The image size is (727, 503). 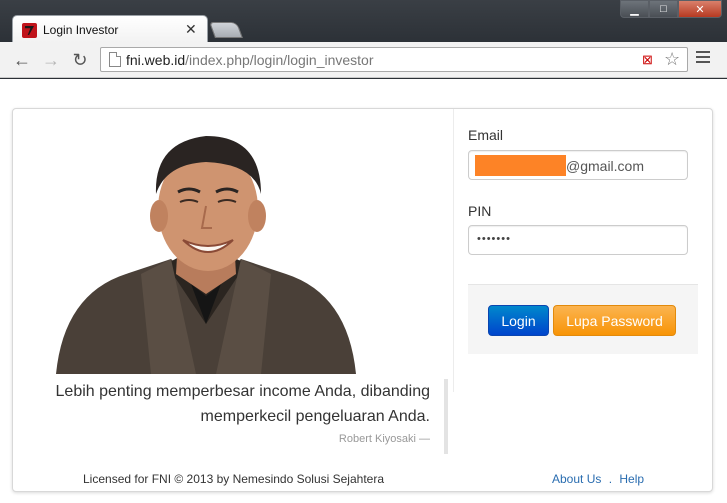 What do you see at coordinates (576, 479) in the screenshot?
I see `about-us-link: About Us` at bounding box center [576, 479].